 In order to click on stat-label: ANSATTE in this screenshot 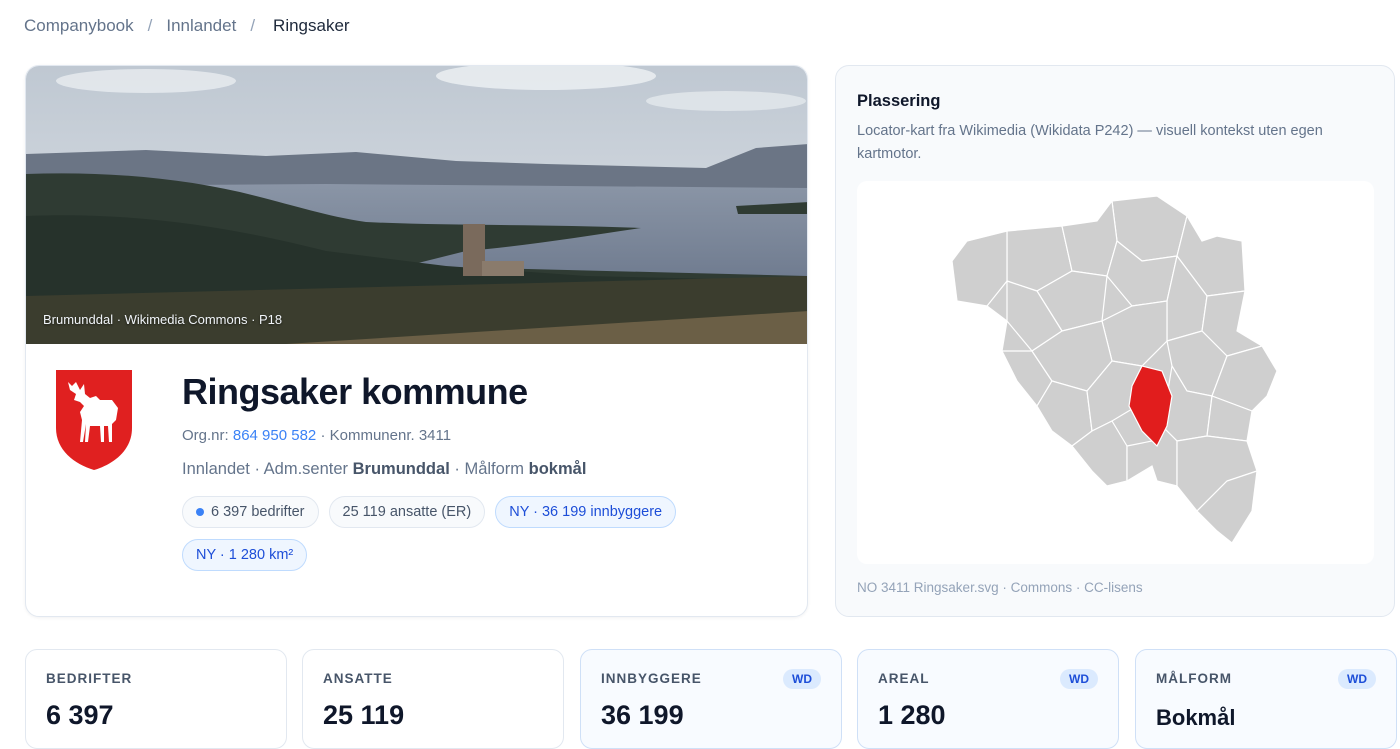, I will do `click(358, 678)`.